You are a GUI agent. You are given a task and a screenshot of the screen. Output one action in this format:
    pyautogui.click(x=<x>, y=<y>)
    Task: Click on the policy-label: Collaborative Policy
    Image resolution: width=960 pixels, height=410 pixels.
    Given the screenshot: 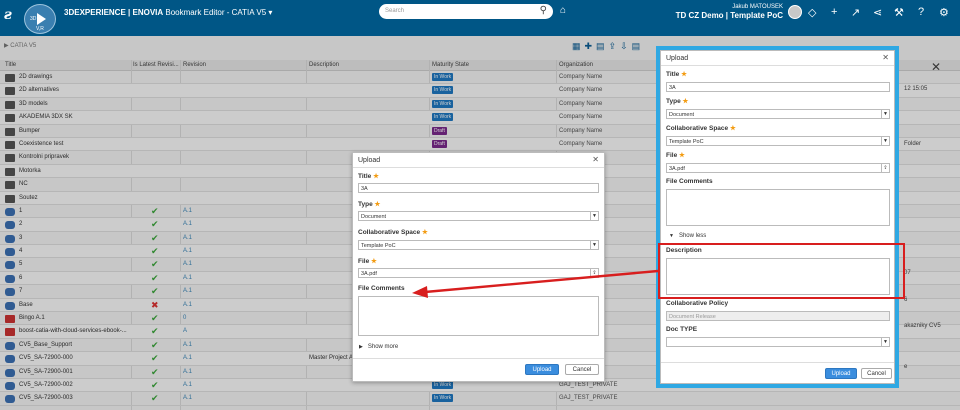 What is the action you would take?
    pyautogui.click(x=697, y=303)
    